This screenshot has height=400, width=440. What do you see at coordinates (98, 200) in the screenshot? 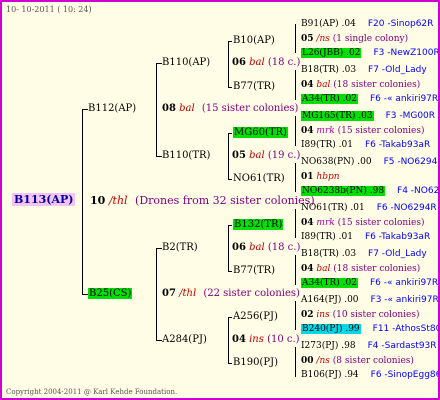
I see `root-year: 10` at bounding box center [98, 200].